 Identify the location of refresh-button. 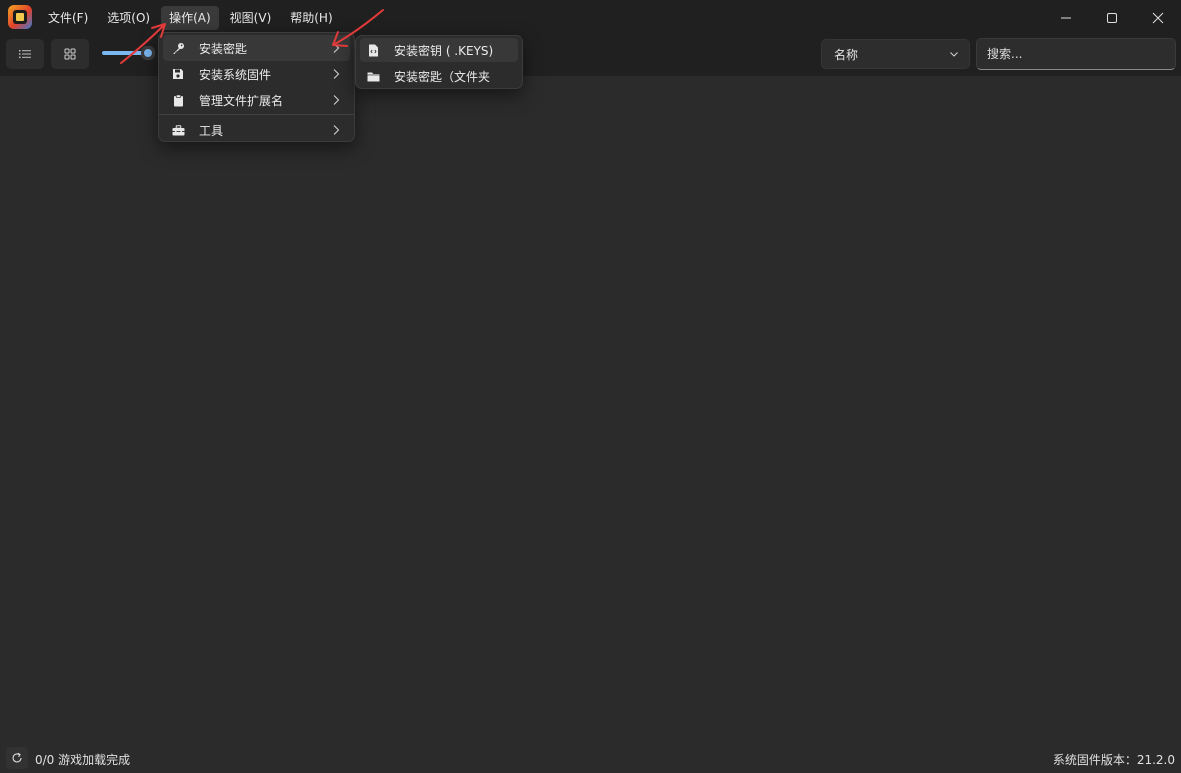
(17, 758).